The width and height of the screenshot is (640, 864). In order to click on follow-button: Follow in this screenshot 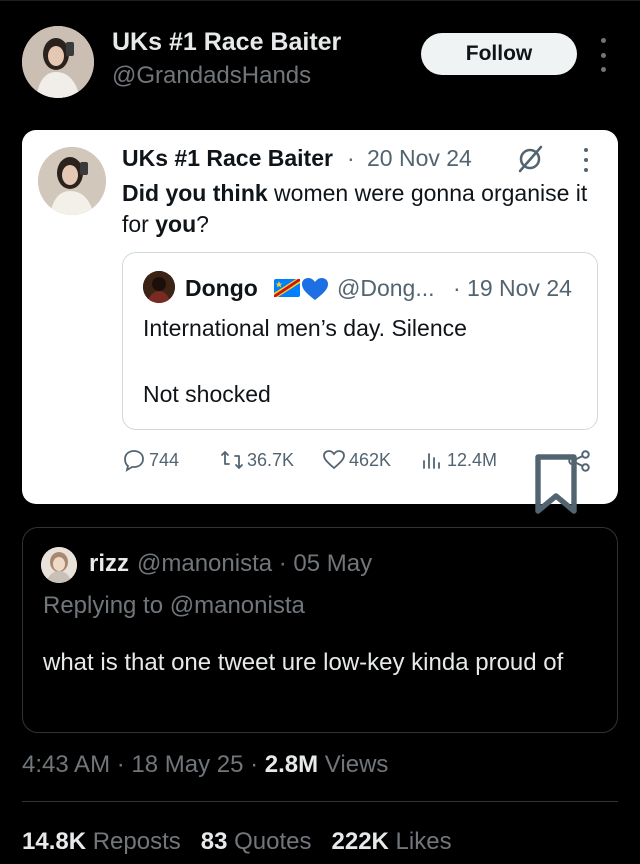, I will do `click(499, 54)`.